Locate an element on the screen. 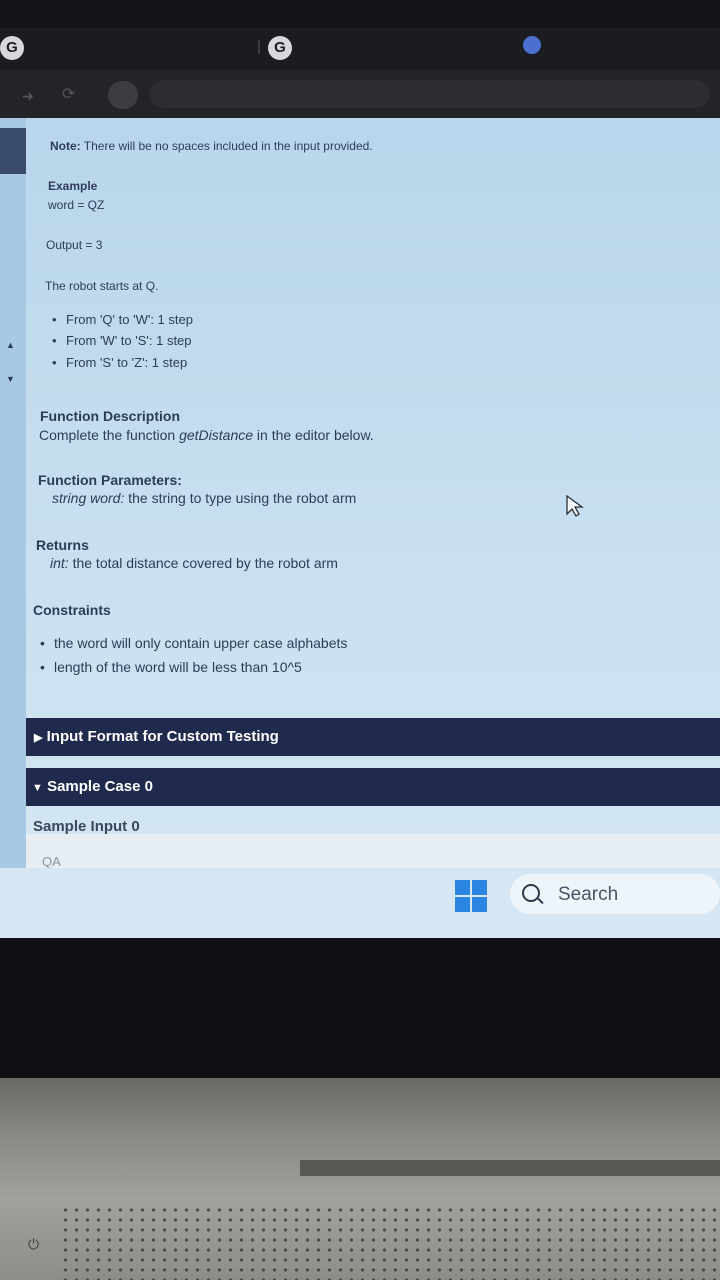  sample-input-box is located at coordinates (373, 852).